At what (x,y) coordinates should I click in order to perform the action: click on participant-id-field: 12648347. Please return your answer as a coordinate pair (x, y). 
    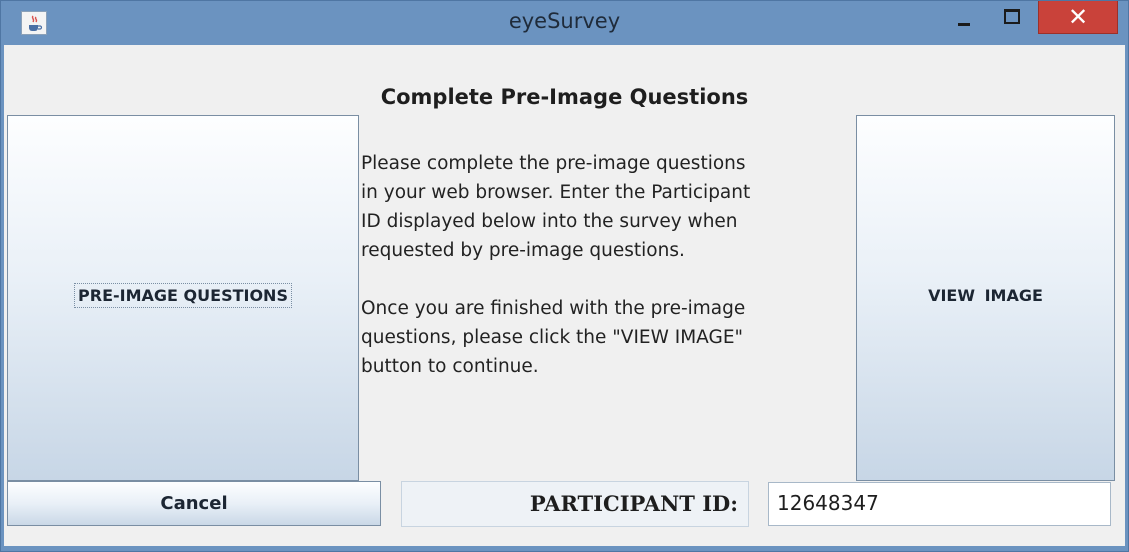
    Looking at the image, I should click on (939, 504).